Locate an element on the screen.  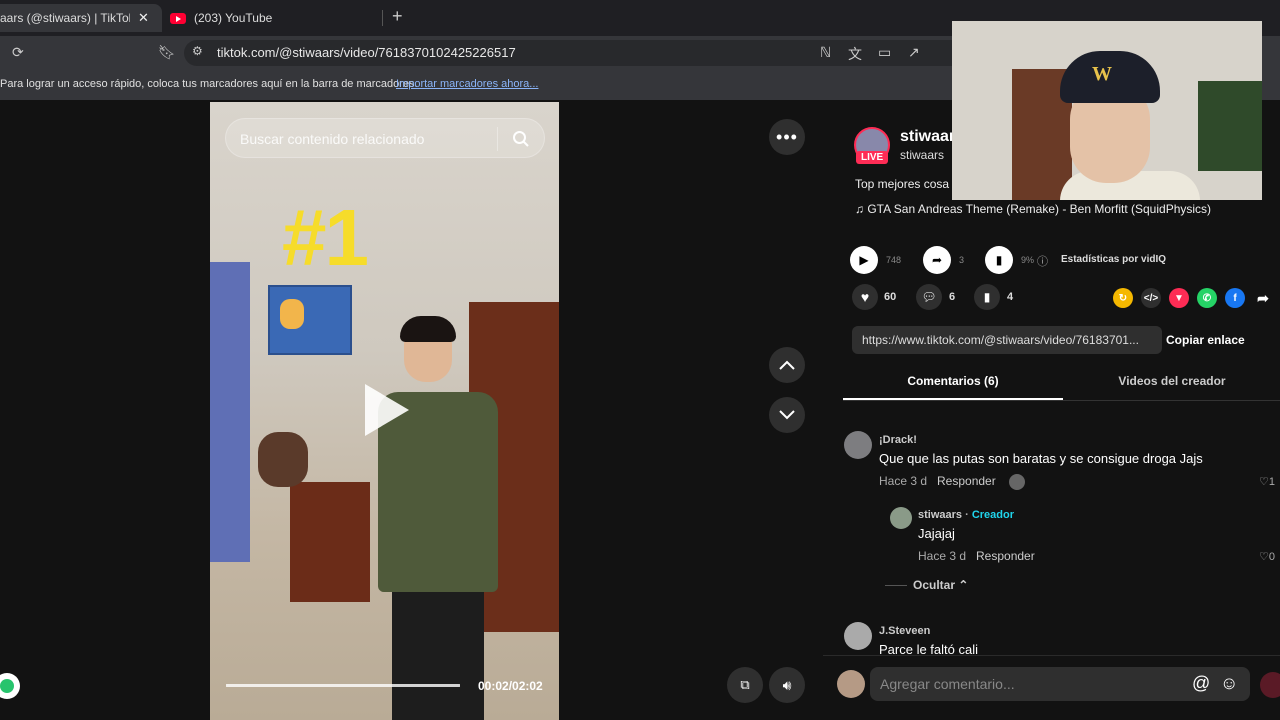
search-icon is located at coordinates (521, 139).